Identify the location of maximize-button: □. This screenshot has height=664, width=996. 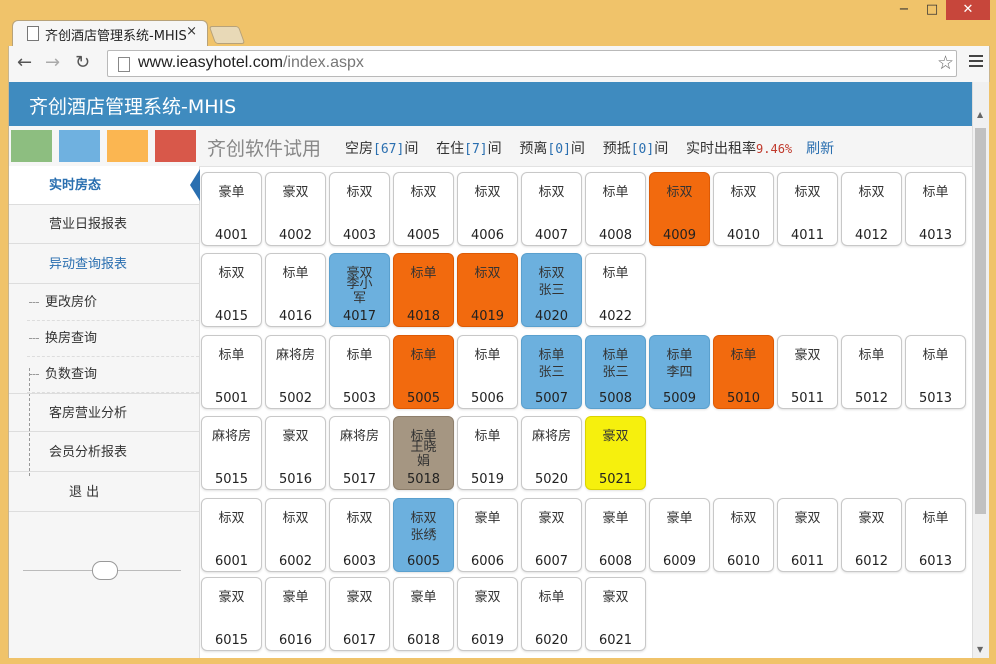
(932, 10).